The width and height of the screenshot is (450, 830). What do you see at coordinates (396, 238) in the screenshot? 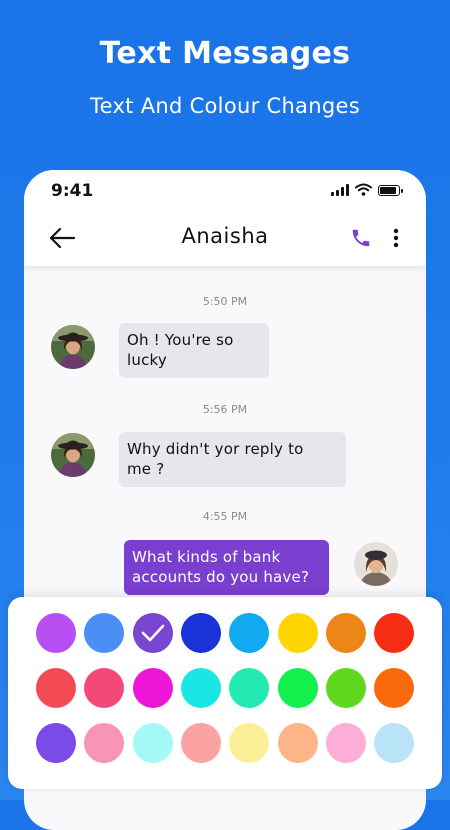
I see `more-vertical-icon` at bounding box center [396, 238].